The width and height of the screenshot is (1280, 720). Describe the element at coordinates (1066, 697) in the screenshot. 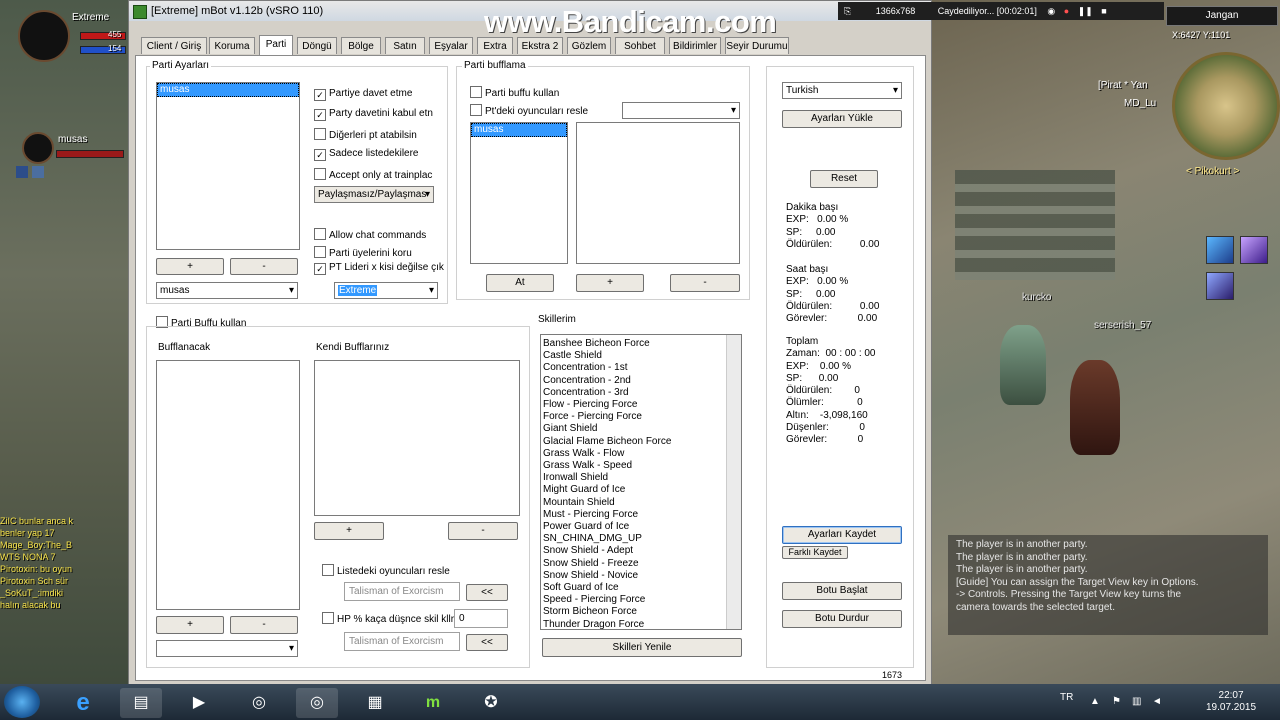

I see `input-language: TR` at that location.